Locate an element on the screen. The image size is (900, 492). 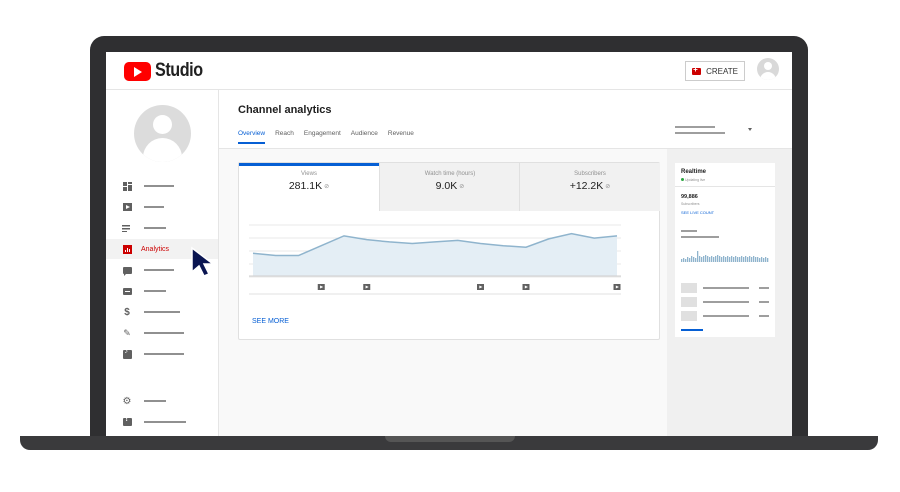
dashboard-icon is located at coordinates (127, 186).